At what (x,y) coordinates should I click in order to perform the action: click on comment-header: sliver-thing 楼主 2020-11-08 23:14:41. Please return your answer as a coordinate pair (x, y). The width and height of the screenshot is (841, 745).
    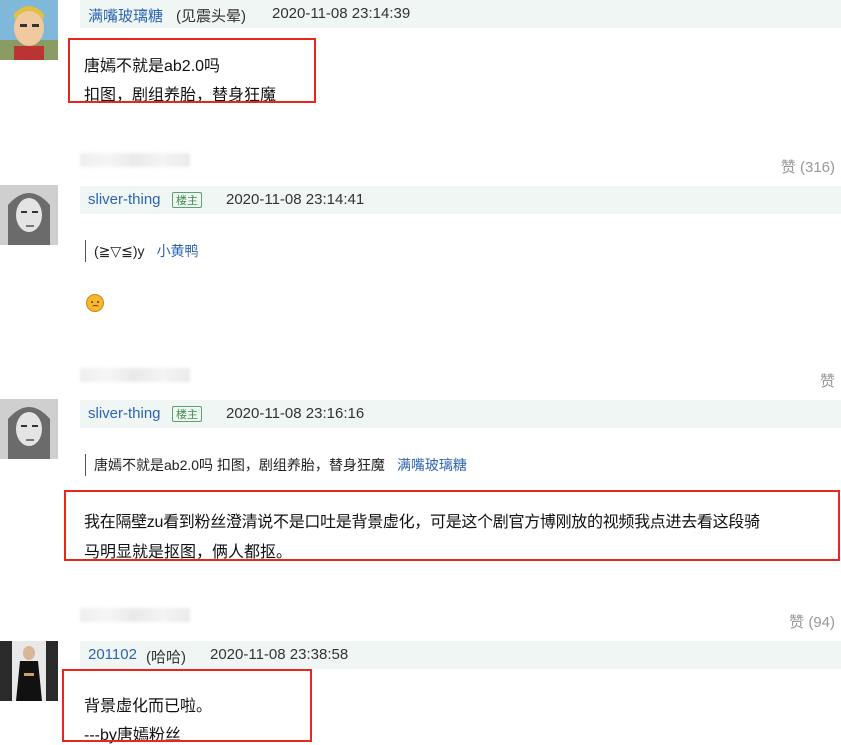
    Looking at the image, I should click on (460, 200).